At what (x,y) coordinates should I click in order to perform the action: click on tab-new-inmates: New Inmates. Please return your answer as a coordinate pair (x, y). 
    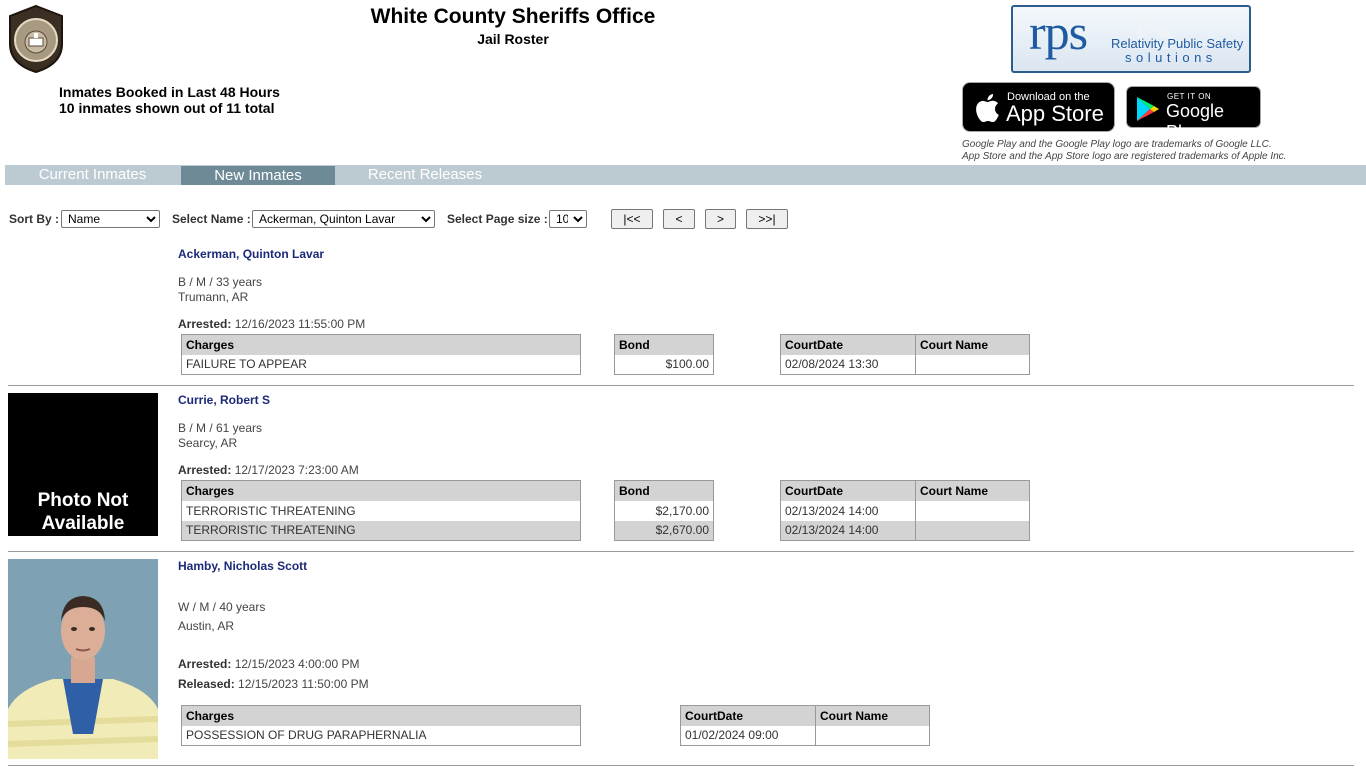
    Looking at the image, I should click on (258, 175).